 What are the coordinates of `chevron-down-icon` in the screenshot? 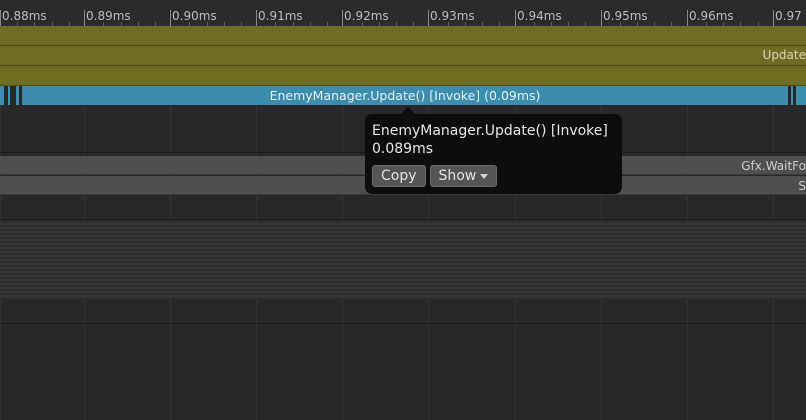 It's located at (484, 176).